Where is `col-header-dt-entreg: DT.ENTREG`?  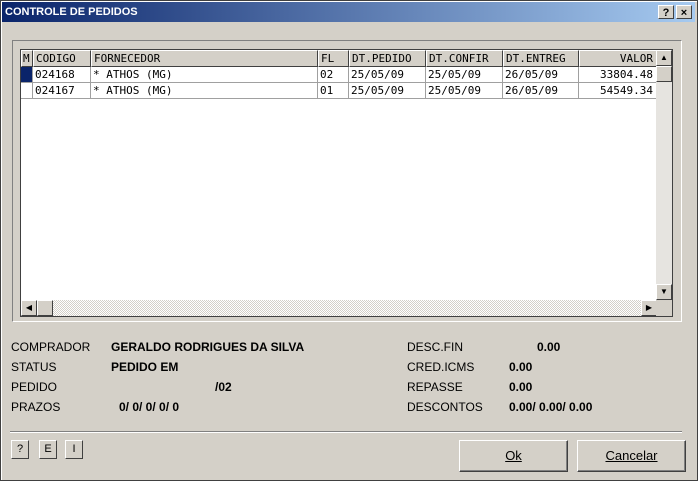
col-header-dt-entreg: DT.ENTREG is located at coordinates (541, 58).